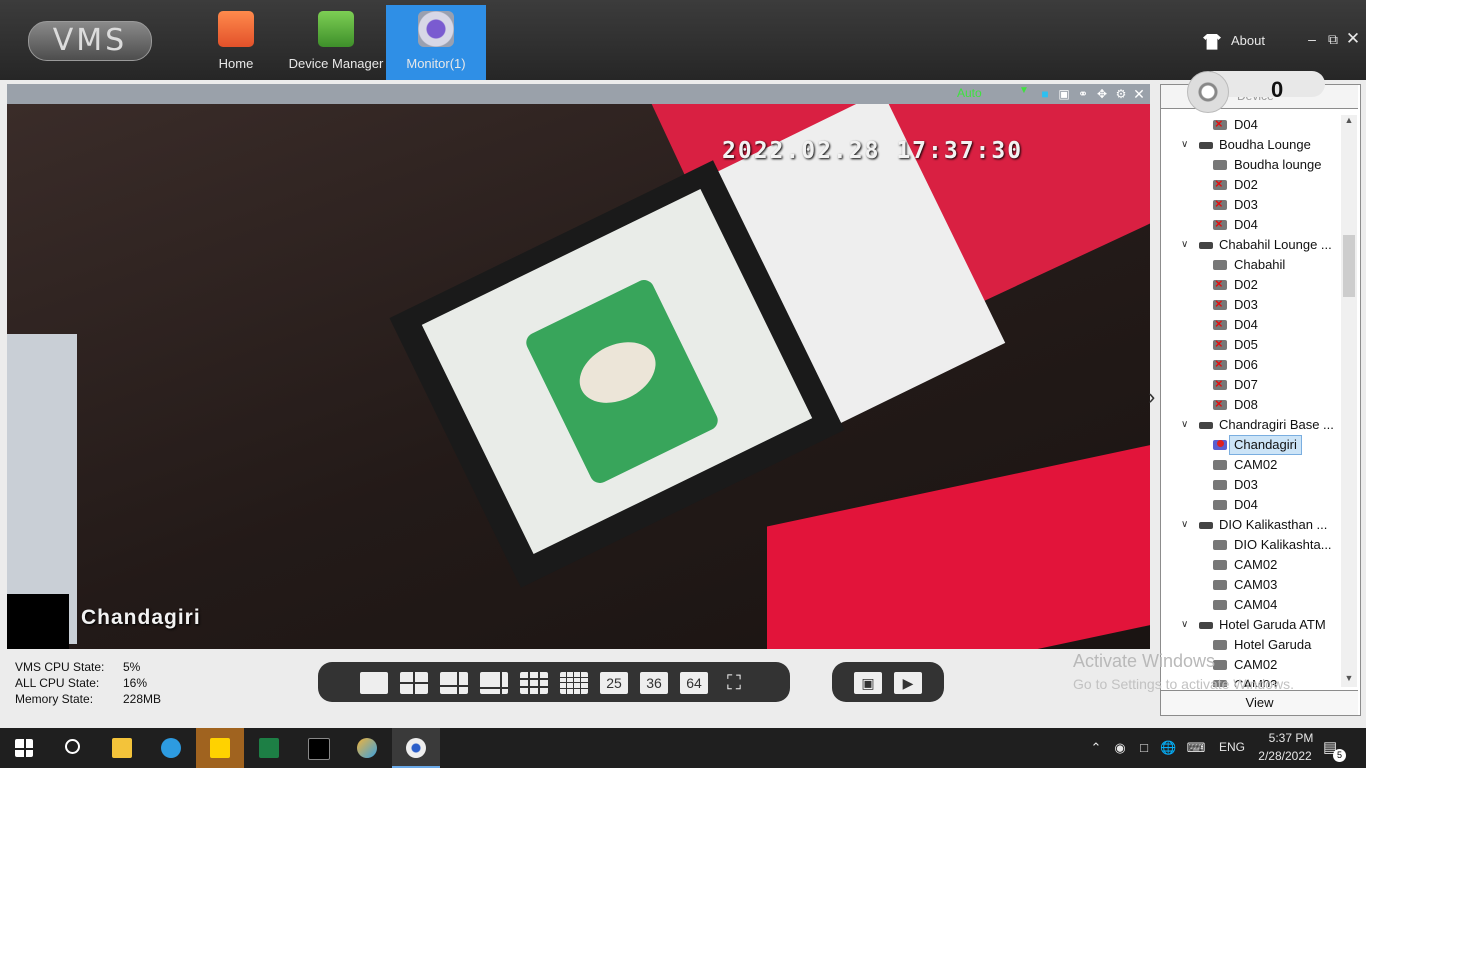 This screenshot has height=958, width=1460. Describe the element at coordinates (1349, 680) in the screenshot. I see `scroll-down-icon: ▼` at that location.